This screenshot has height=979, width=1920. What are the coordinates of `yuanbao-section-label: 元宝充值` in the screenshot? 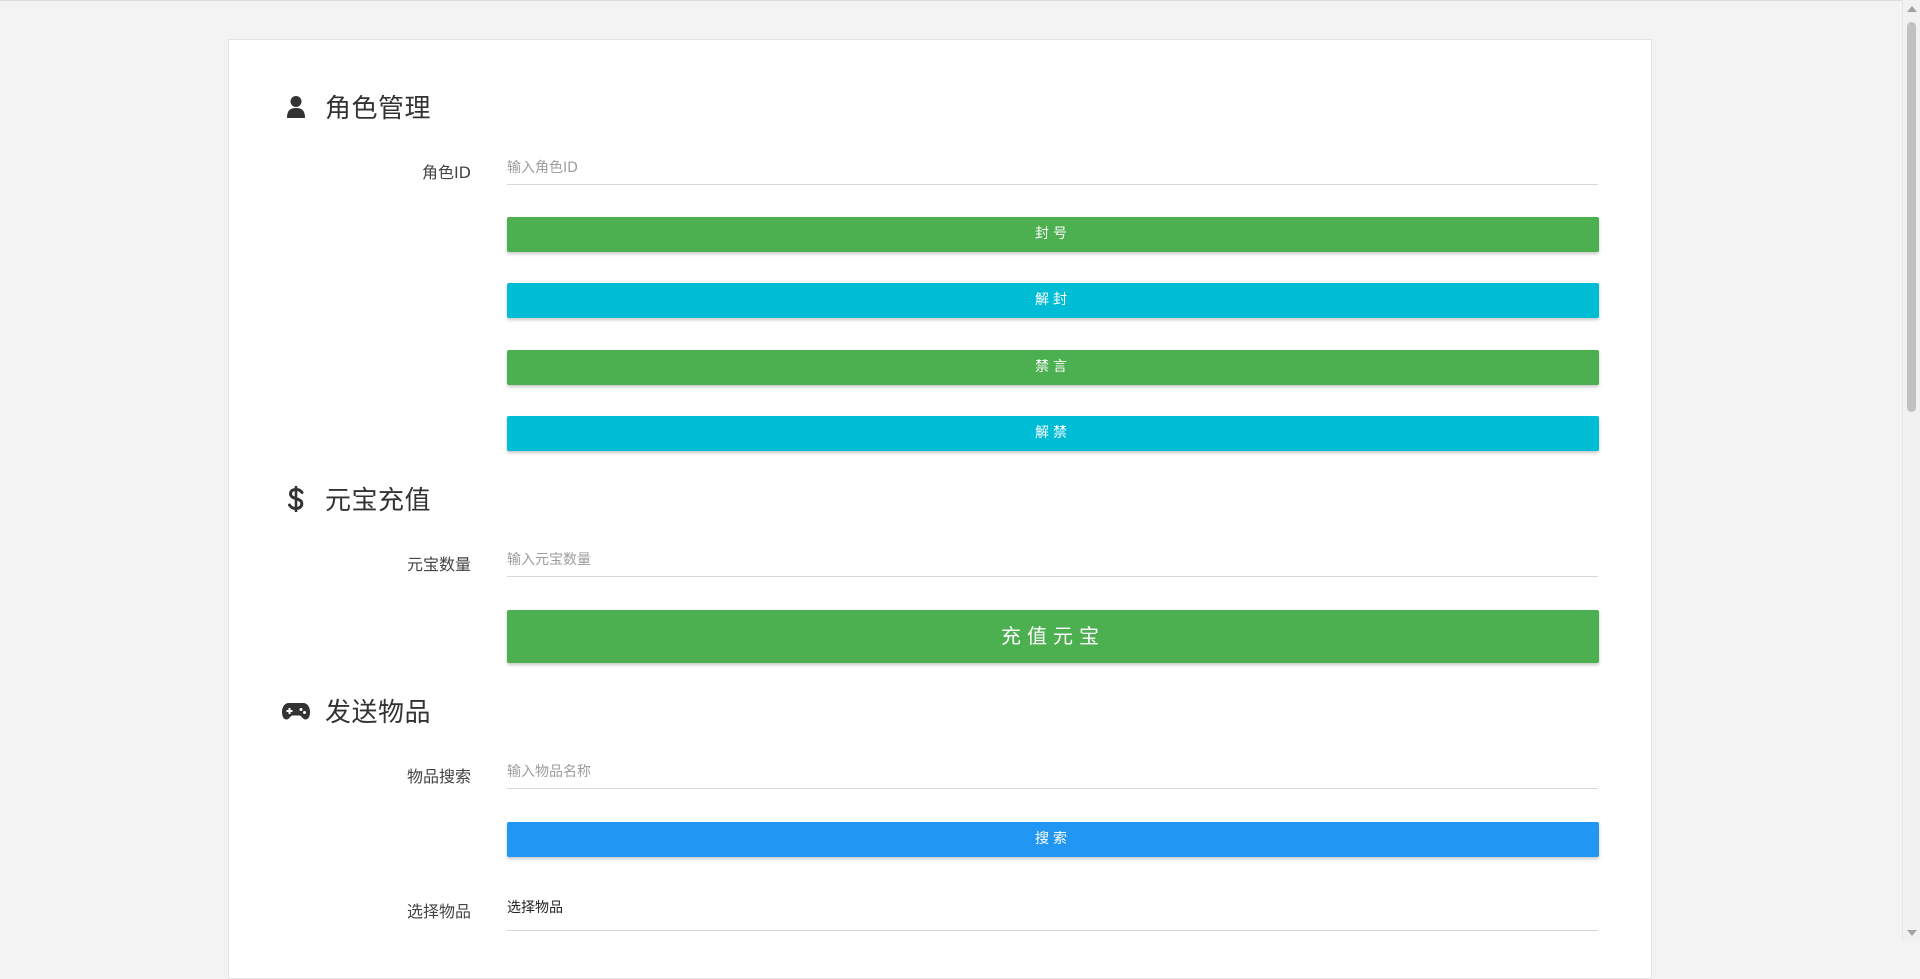 It's located at (378, 501).